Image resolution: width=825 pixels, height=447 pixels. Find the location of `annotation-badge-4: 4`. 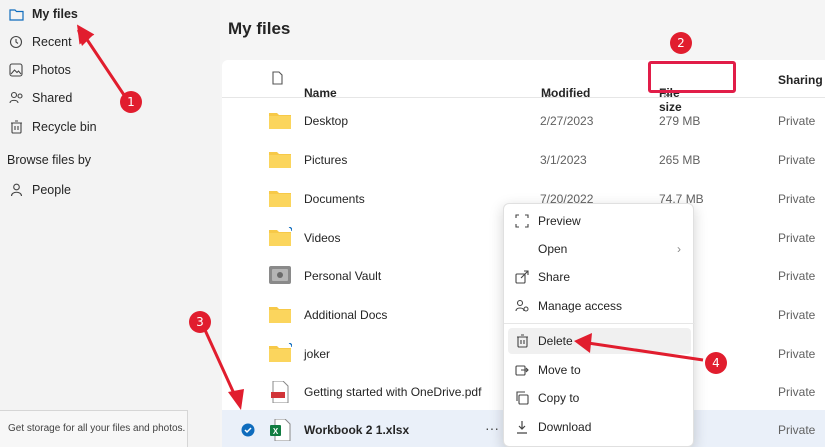

annotation-badge-4: 4 is located at coordinates (716, 363).